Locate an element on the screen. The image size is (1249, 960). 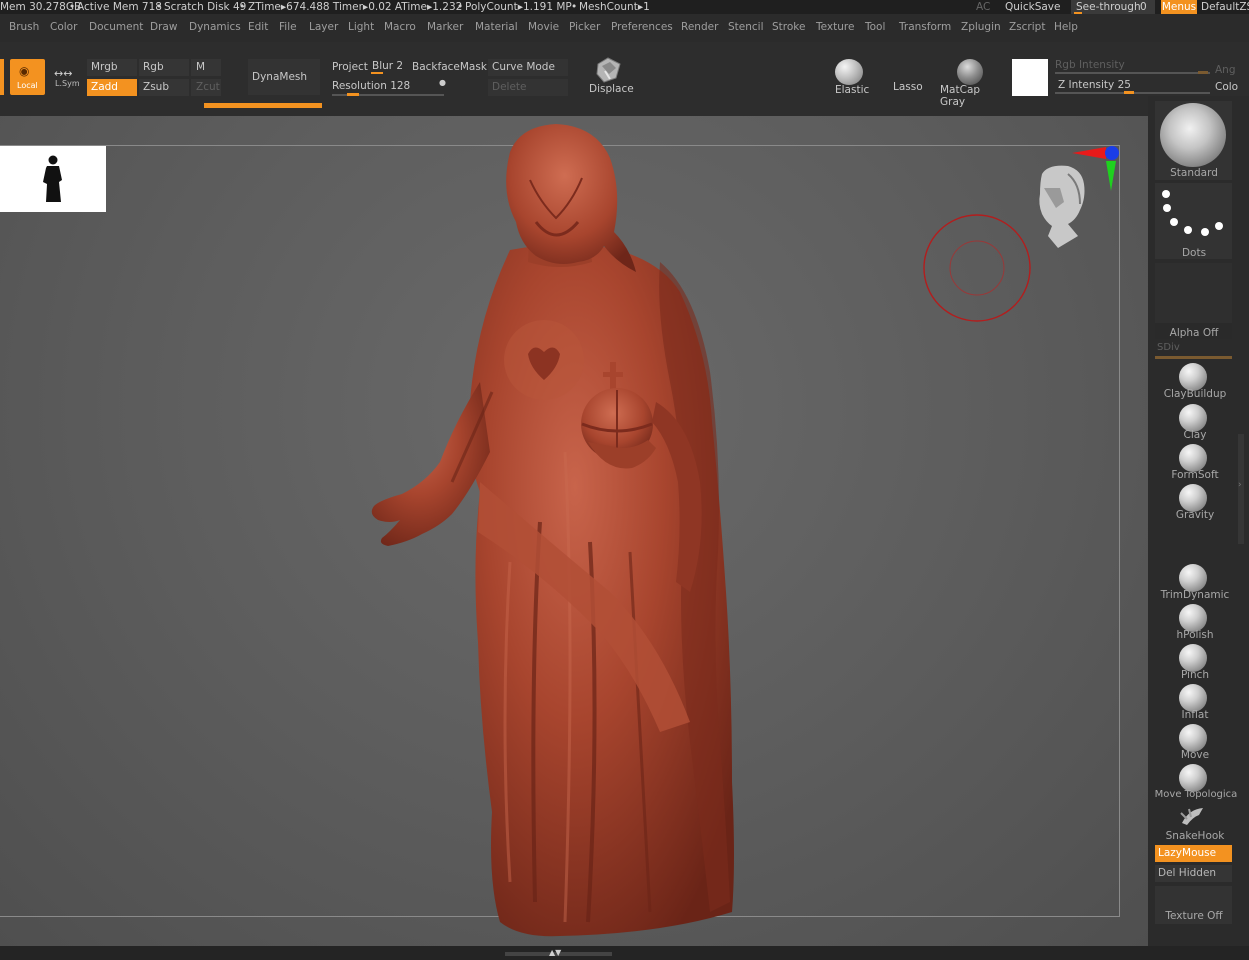
inflat-brush-button: Inflat is located at coordinates (1194, 703).